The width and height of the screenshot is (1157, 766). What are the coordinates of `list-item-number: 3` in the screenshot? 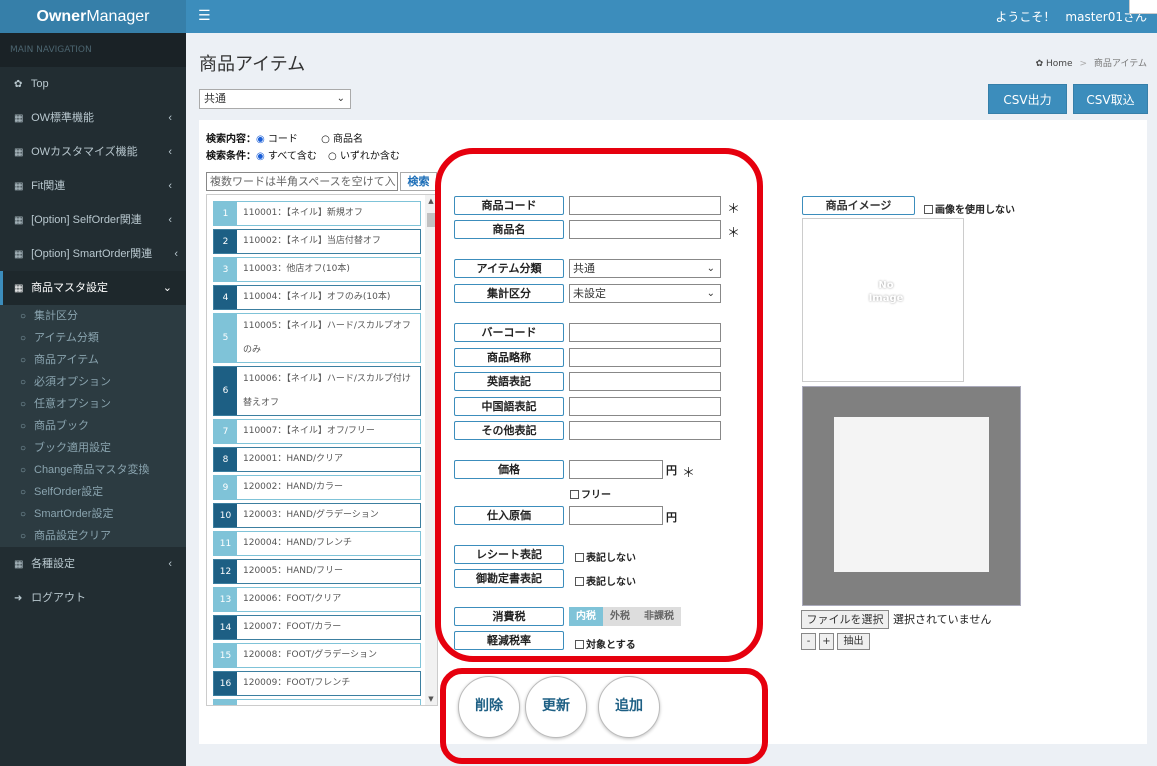 It's located at (225, 269).